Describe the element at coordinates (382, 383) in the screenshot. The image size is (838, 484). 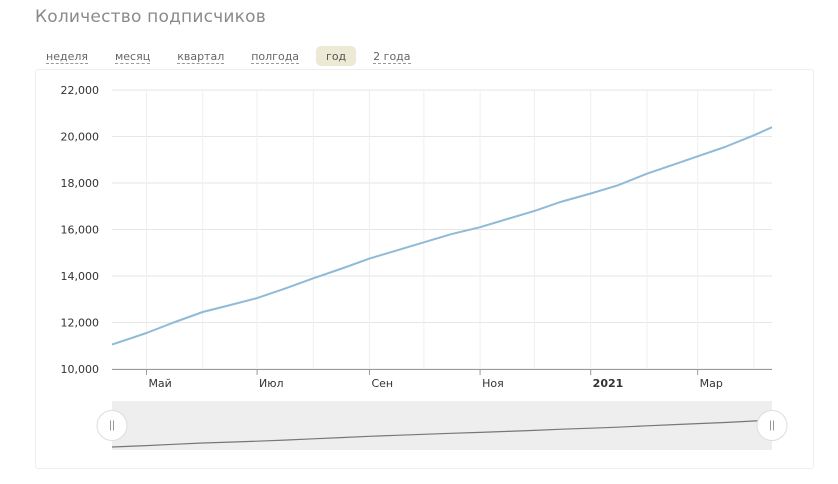
I see `x-tick-label: Сен` at that location.